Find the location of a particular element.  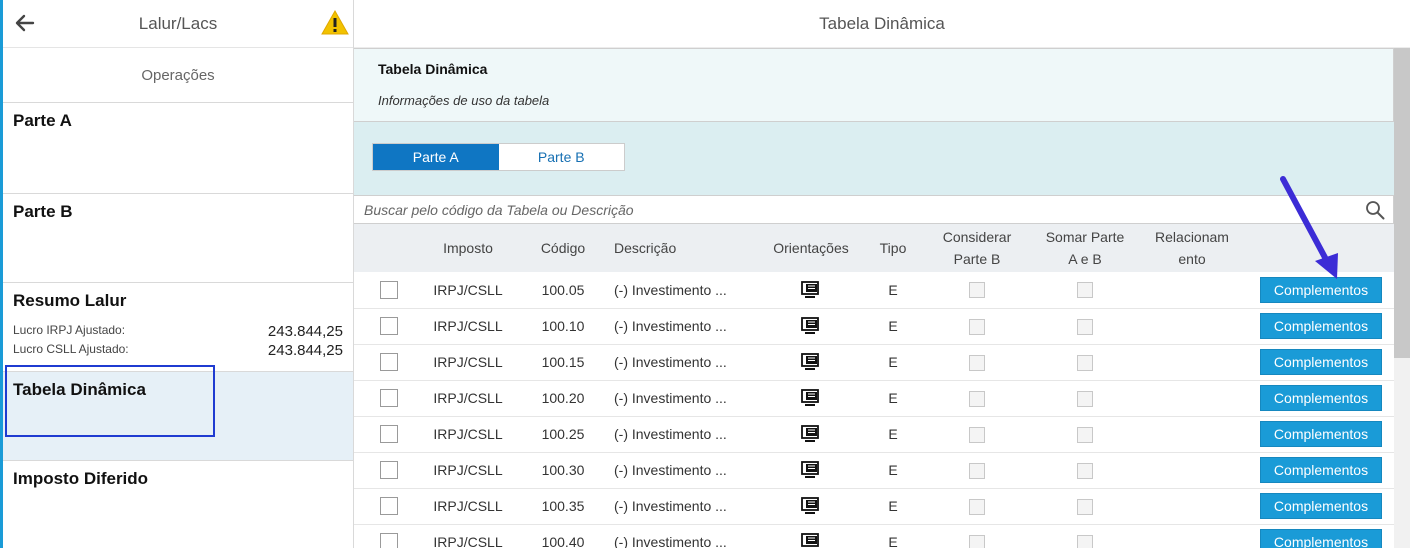

somar-parte-a-e-b-checkbox is located at coordinates (1085, 506).